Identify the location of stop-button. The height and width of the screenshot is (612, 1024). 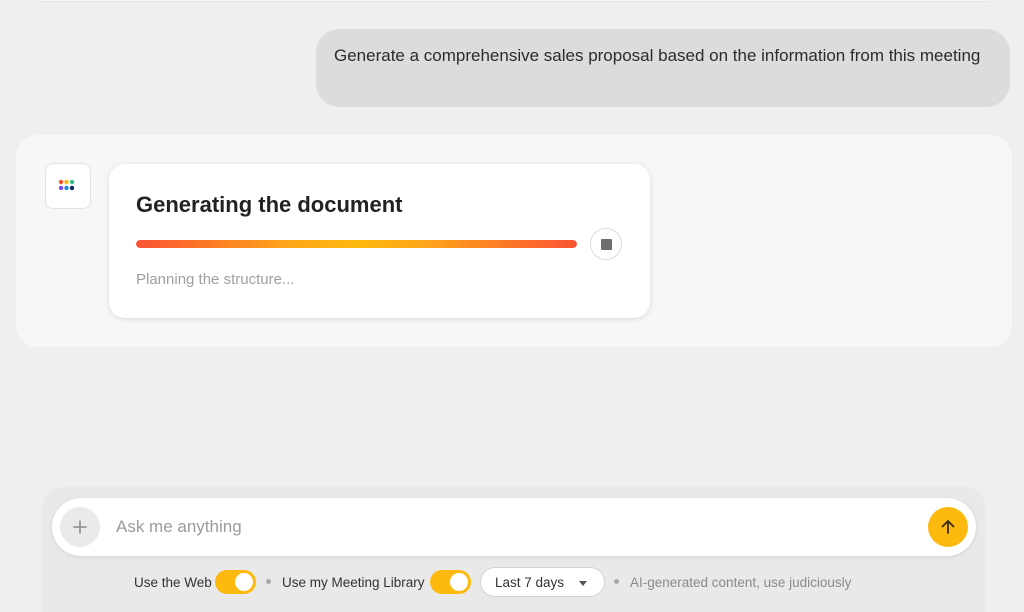
(606, 244).